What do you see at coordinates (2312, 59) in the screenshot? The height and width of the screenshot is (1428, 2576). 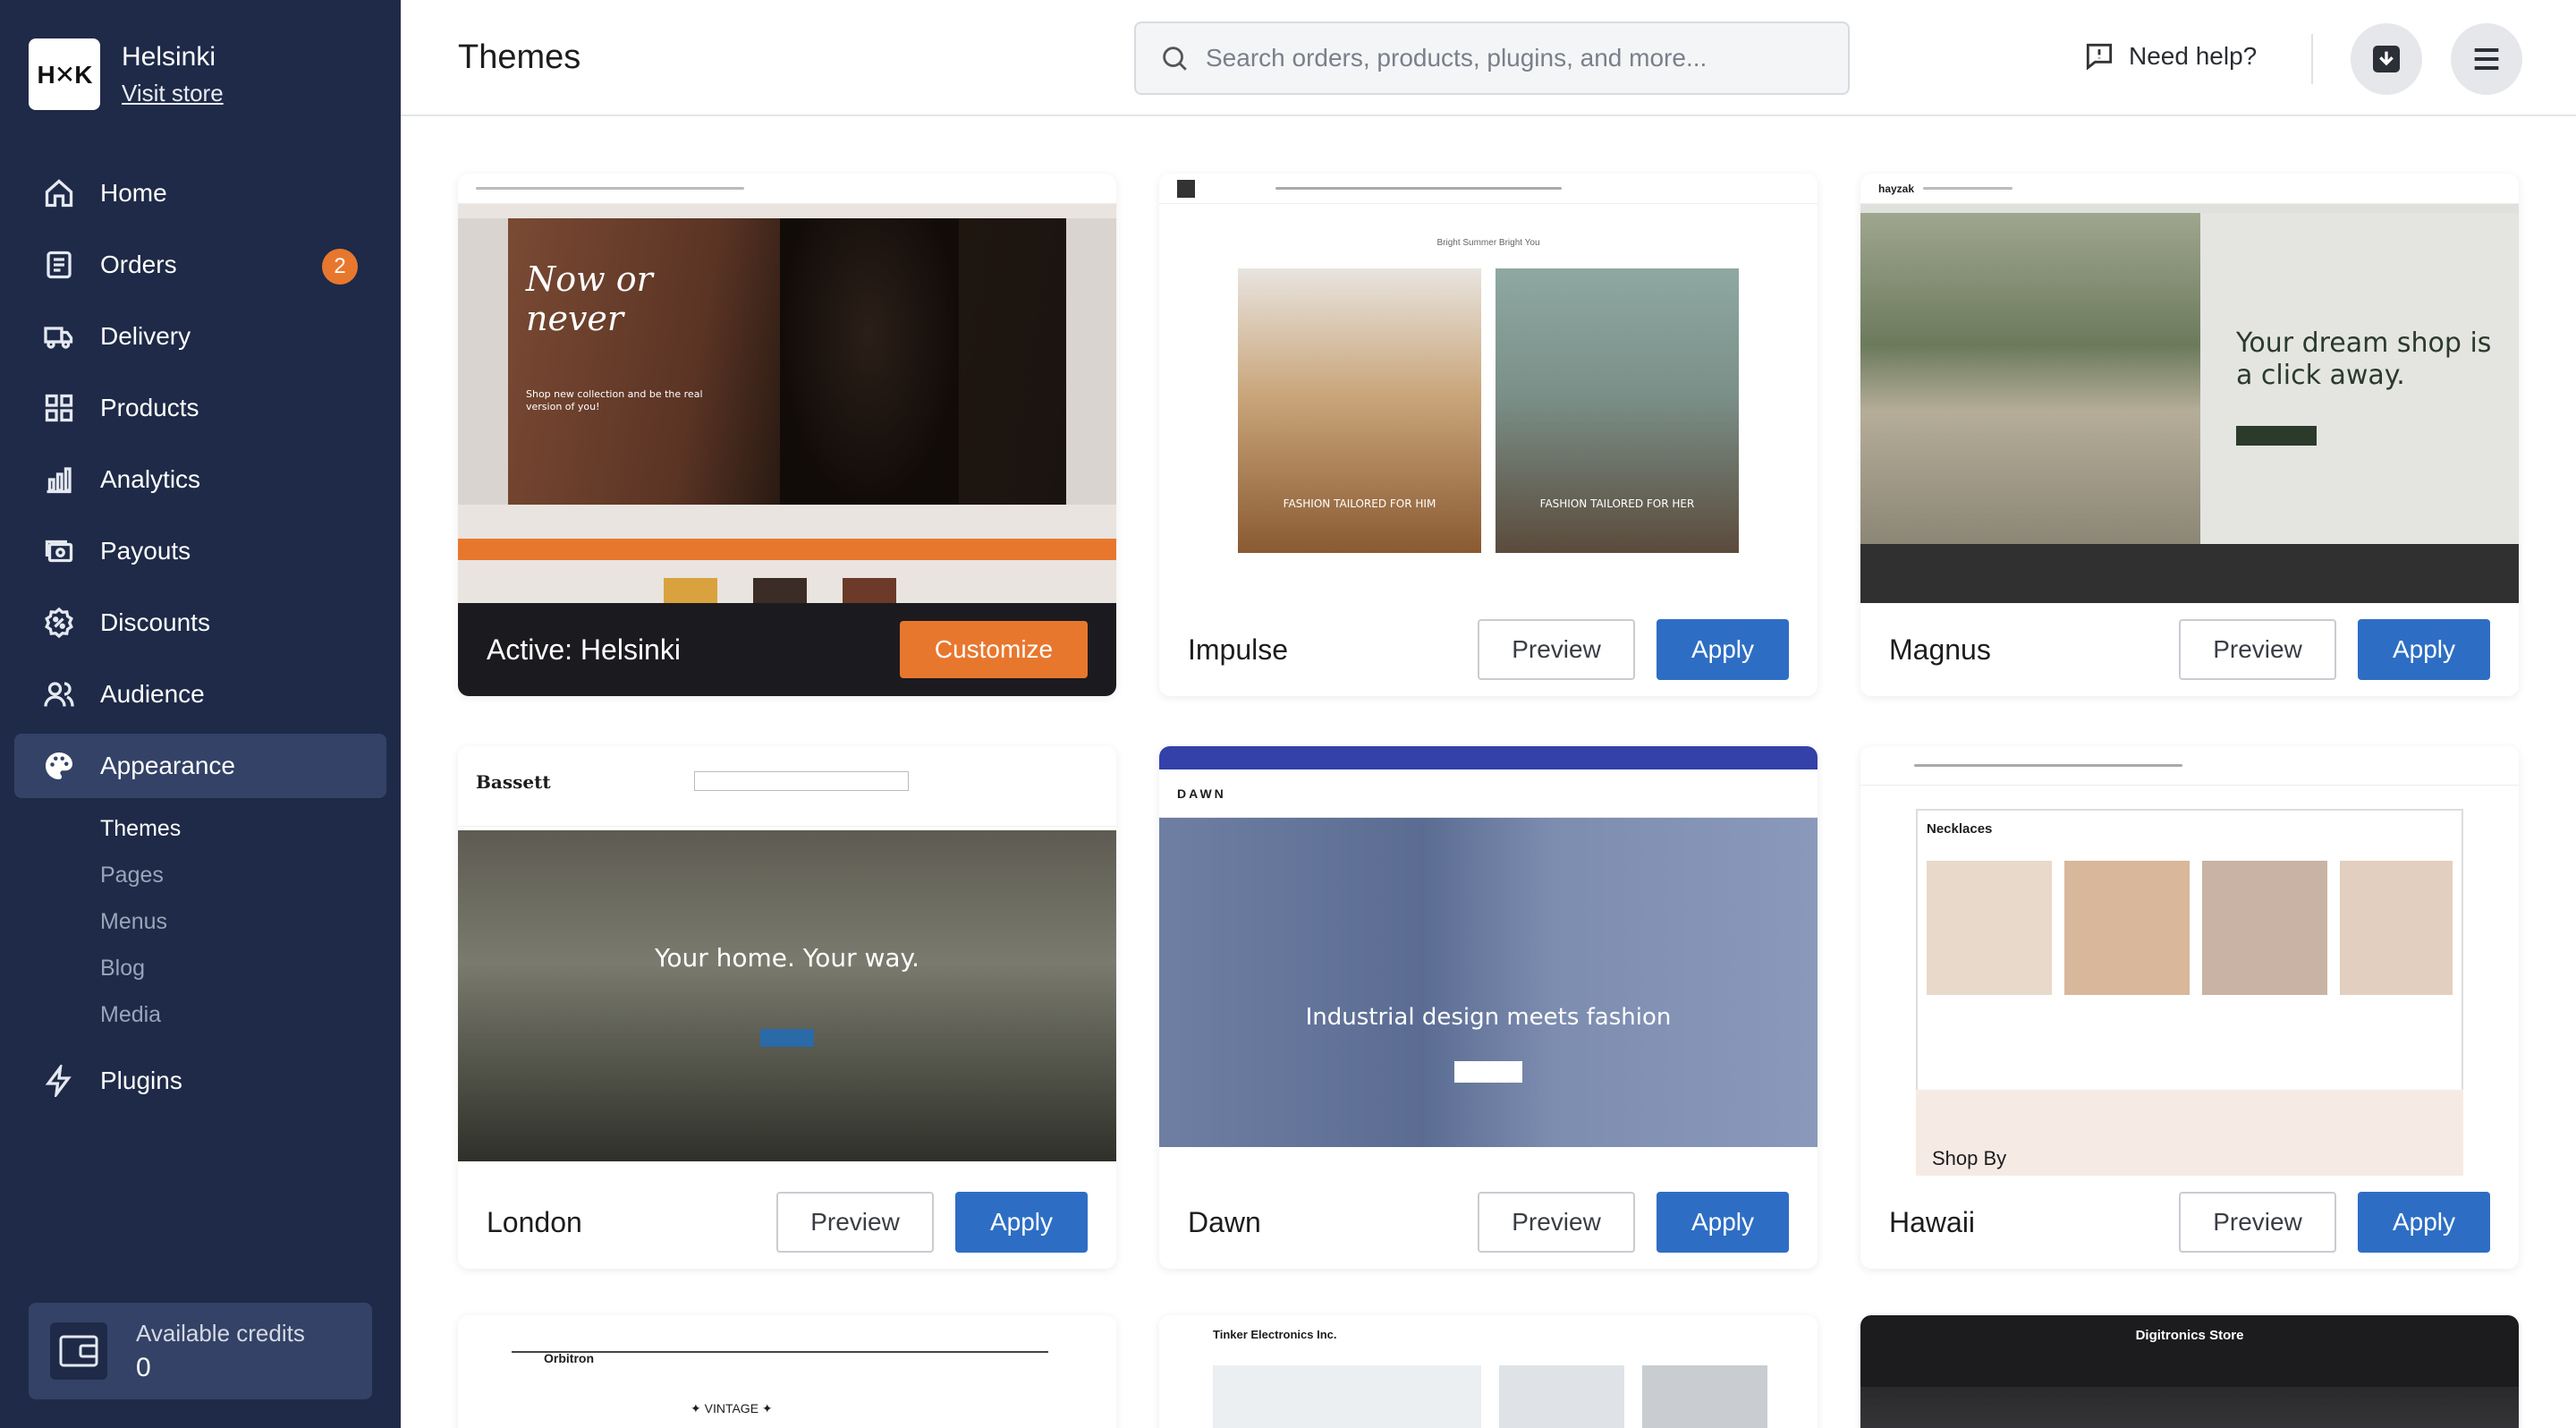 I see `topbar-divider` at bounding box center [2312, 59].